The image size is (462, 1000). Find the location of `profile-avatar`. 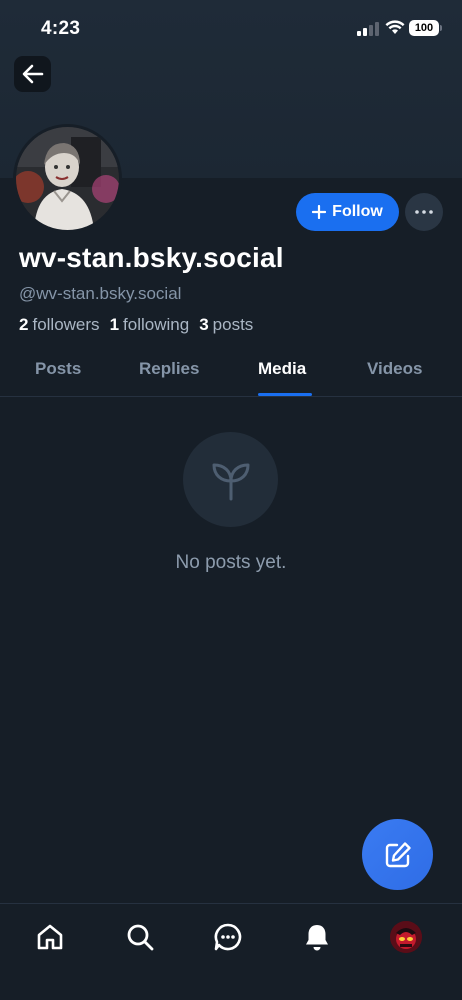

profile-avatar is located at coordinates (67, 178).